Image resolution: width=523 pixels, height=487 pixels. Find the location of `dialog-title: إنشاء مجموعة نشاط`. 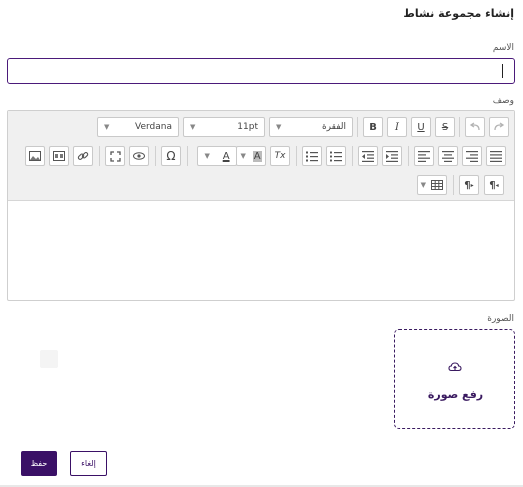

dialog-title: إنشاء مجموعة نشاط is located at coordinates (458, 13).